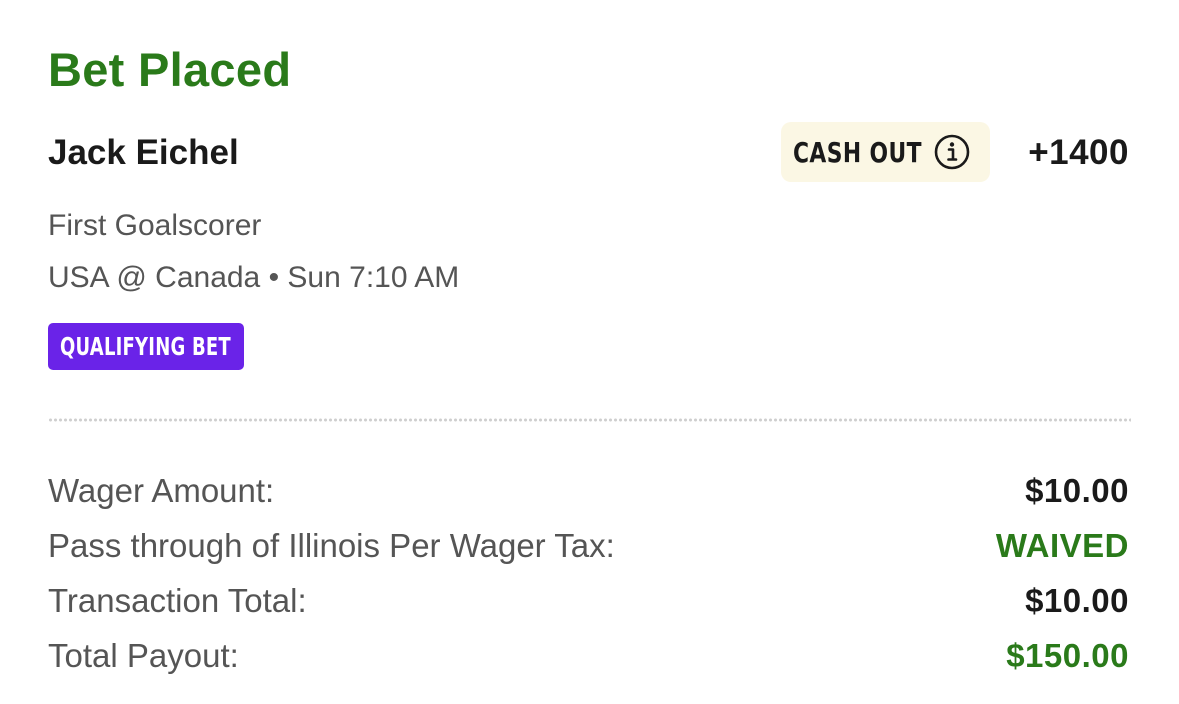 The height and width of the screenshot is (704, 1179). What do you see at coordinates (589, 601) in the screenshot?
I see `summary-row-transaction-total: Transaction Total: $10.00` at bounding box center [589, 601].